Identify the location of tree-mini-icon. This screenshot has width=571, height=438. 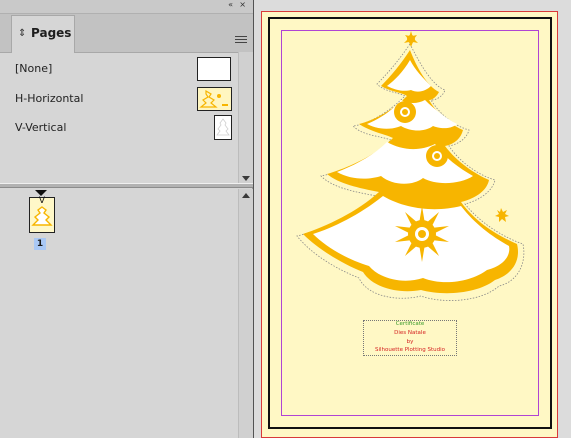
(42, 216).